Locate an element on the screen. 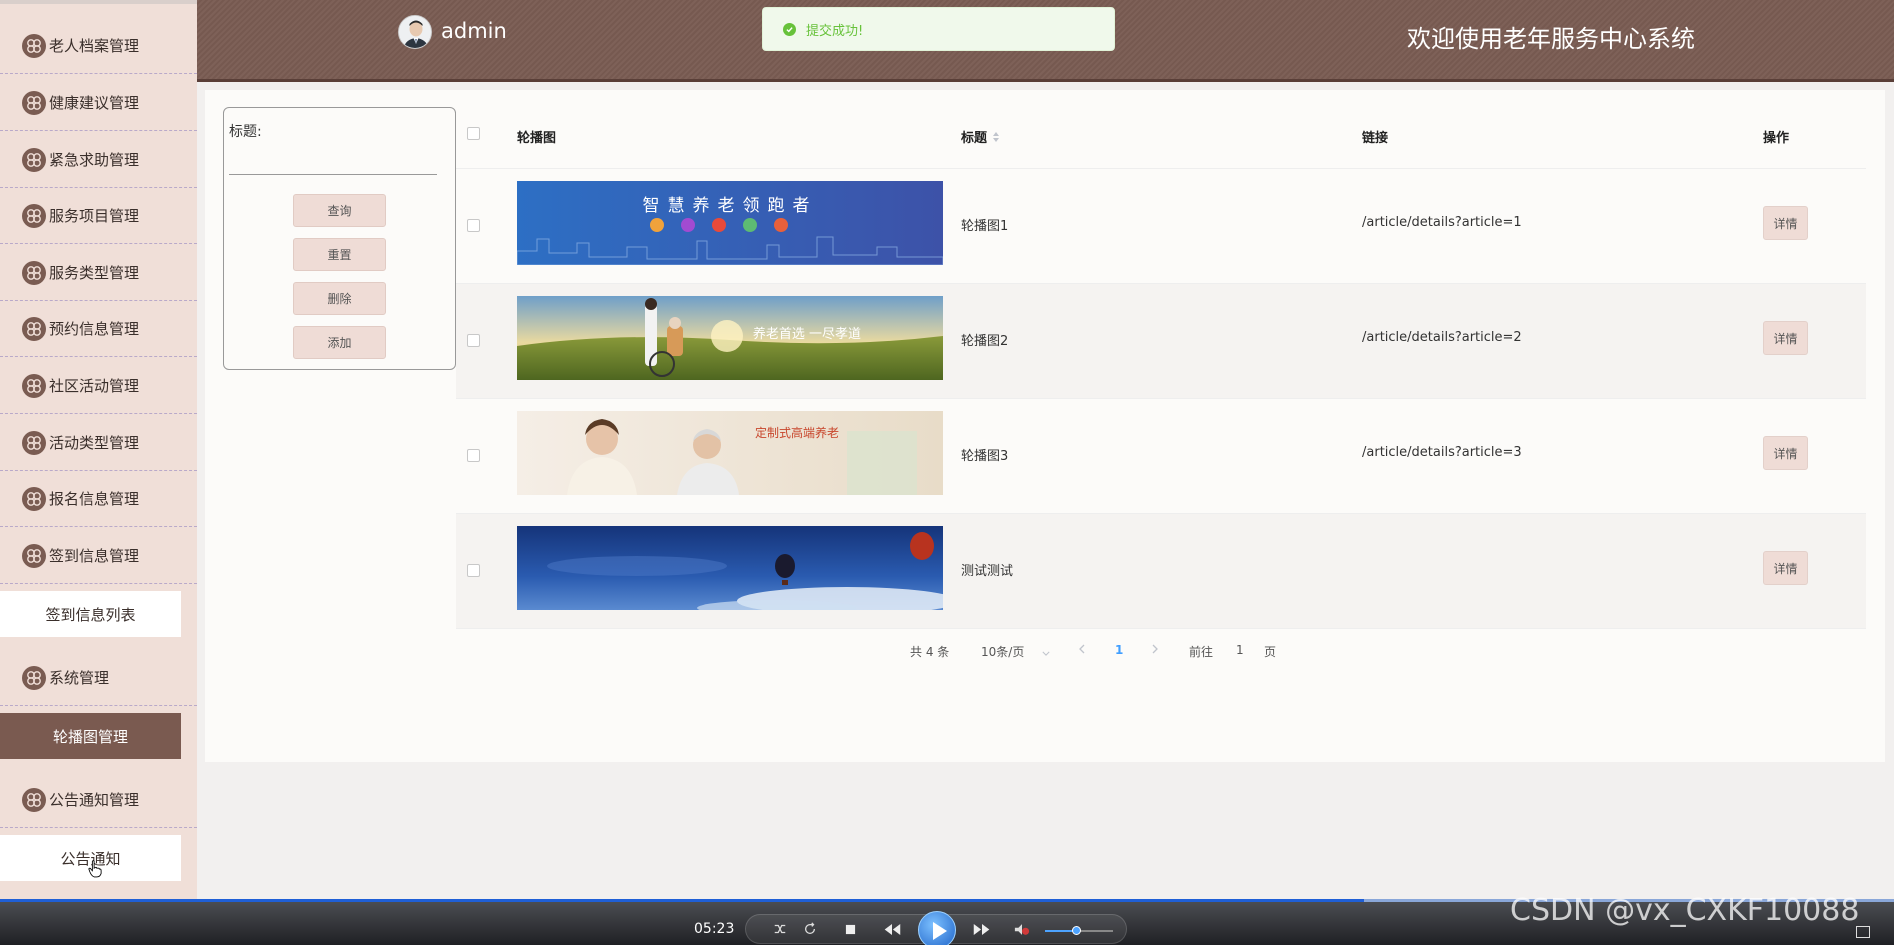 The image size is (1894, 945). banner-1-text: 智慧养老领跑者 is located at coordinates (730, 206).